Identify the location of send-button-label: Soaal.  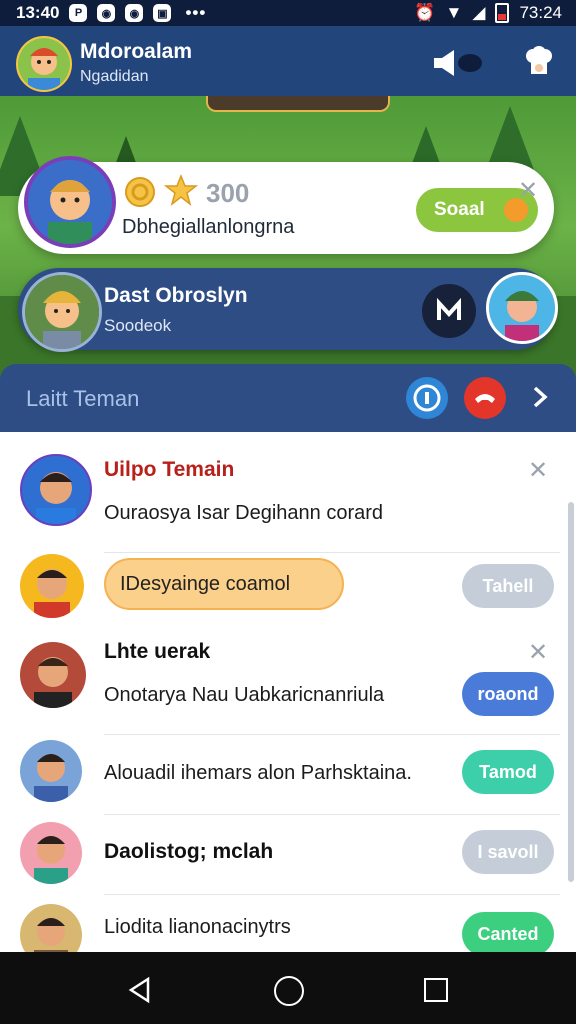
(459, 209).